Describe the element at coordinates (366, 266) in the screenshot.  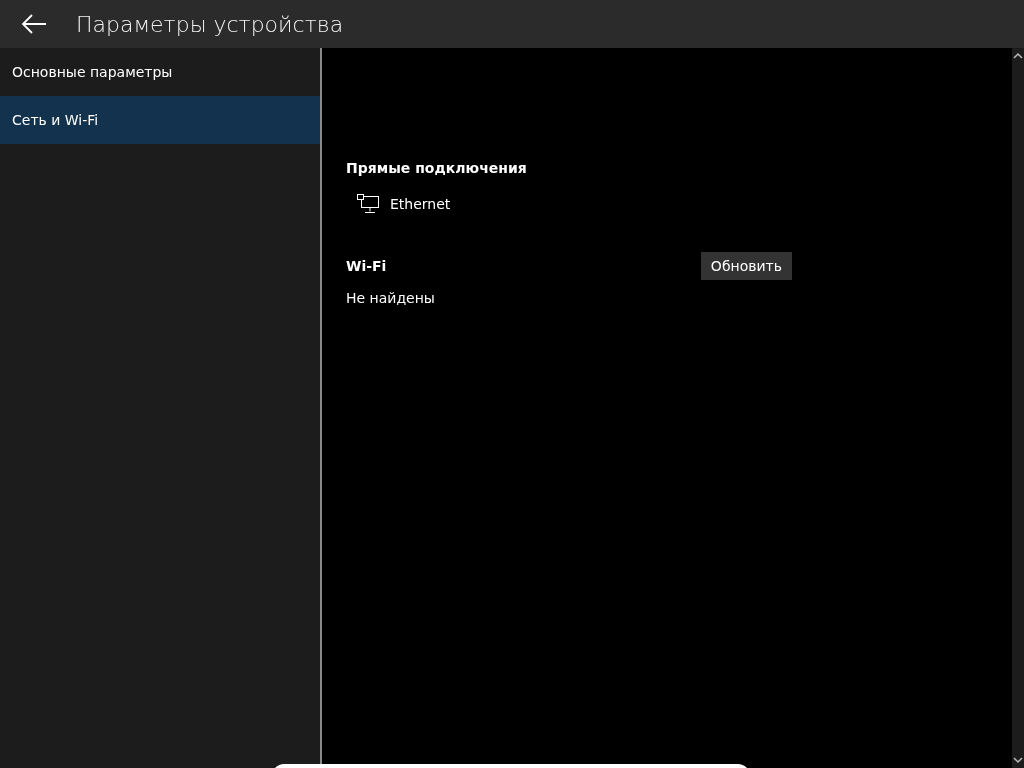
I see `section-heading: Wi-Fi` at that location.